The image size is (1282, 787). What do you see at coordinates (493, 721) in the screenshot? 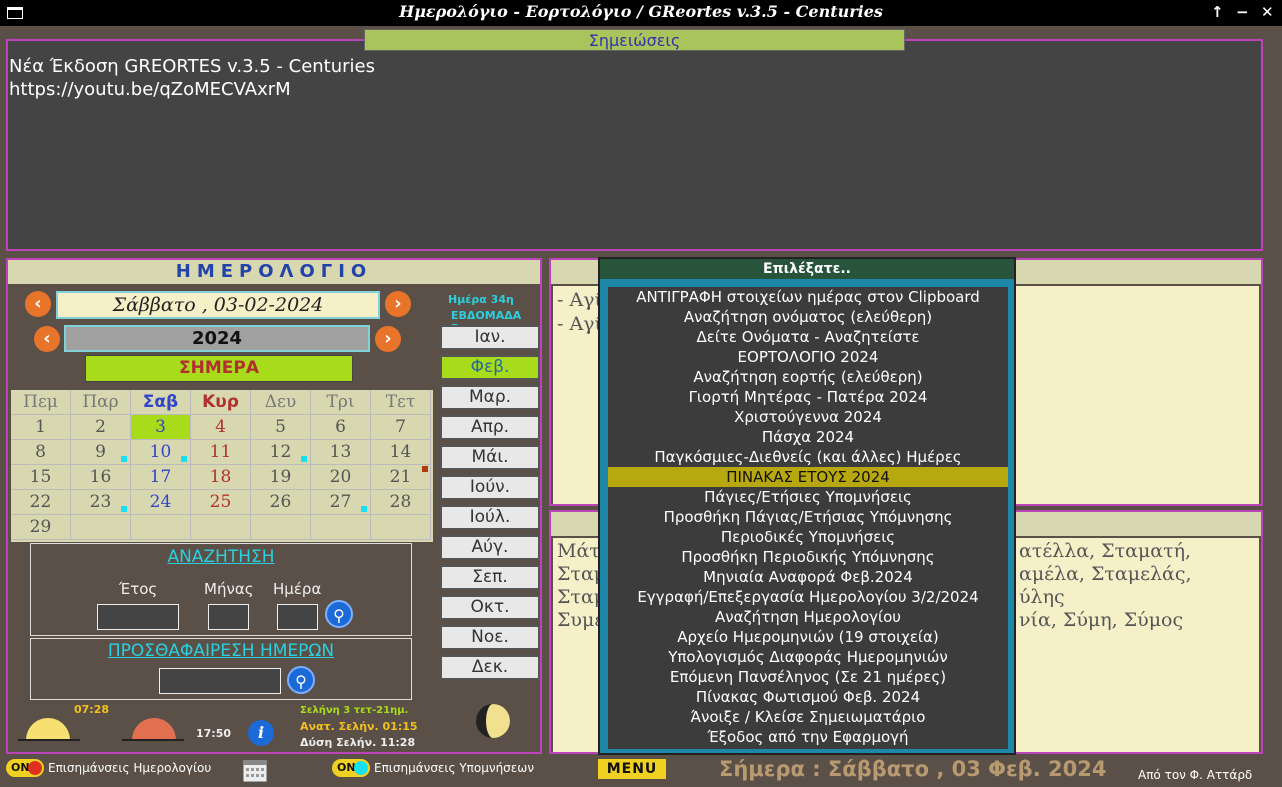
I see `moon-phase-icon` at bounding box center [493, 721].